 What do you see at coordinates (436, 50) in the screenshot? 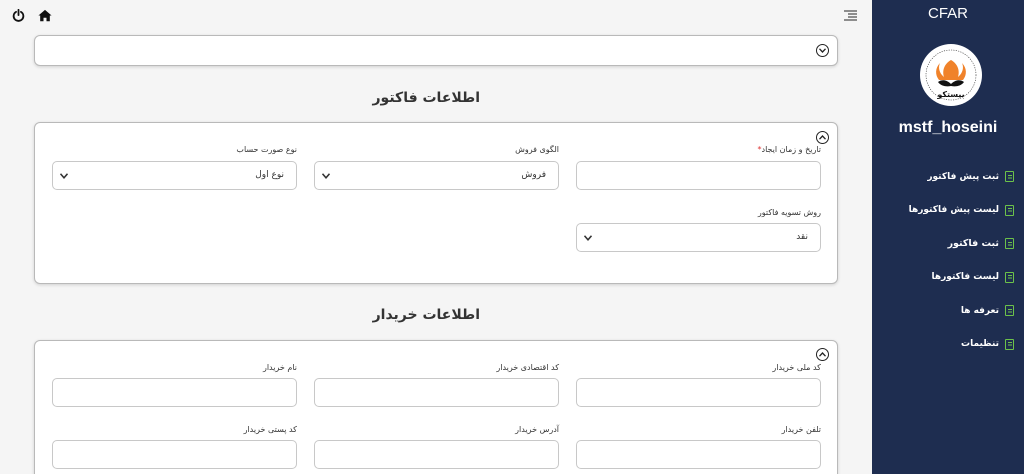
I see `filter-panel` at bounding box center [436, 50].